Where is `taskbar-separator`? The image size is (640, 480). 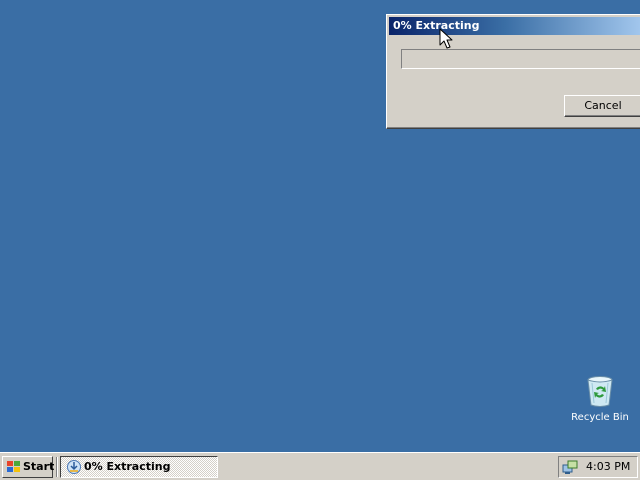 taskbar-separator is located at coordinates (57, 467).